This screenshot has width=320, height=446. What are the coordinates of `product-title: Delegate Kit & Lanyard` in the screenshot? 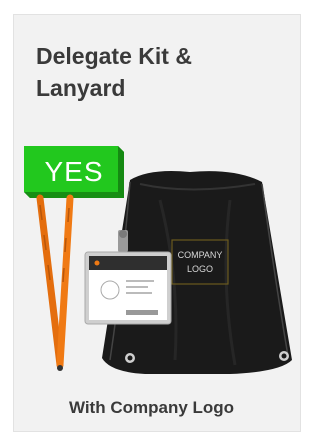 It's located at (114, 72).